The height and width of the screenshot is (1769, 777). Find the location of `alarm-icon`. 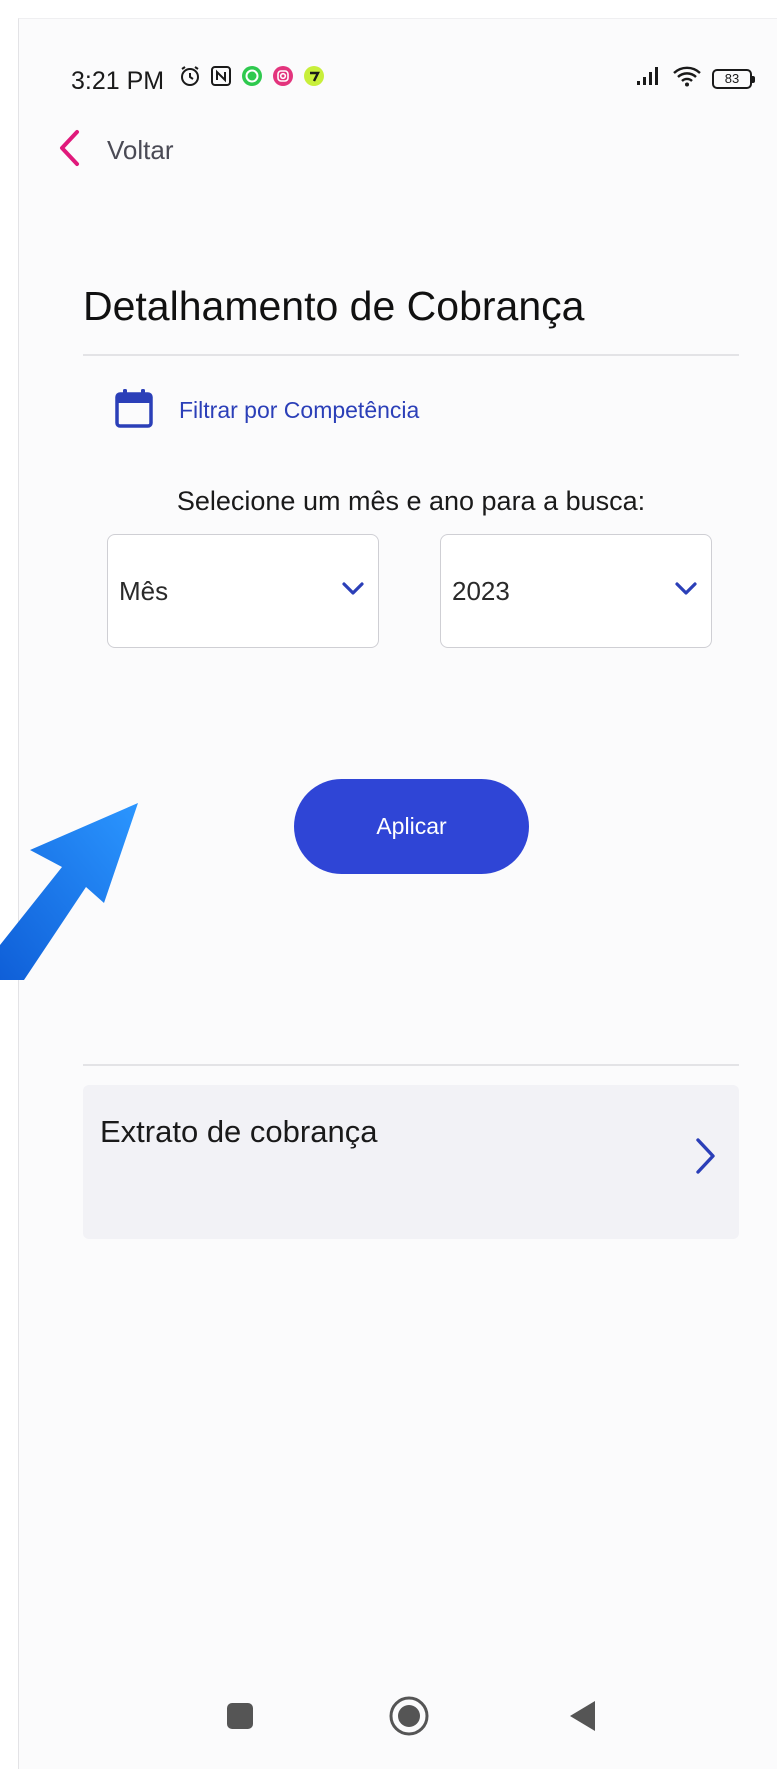

alarm-icon is located at coordinates (190, 76).